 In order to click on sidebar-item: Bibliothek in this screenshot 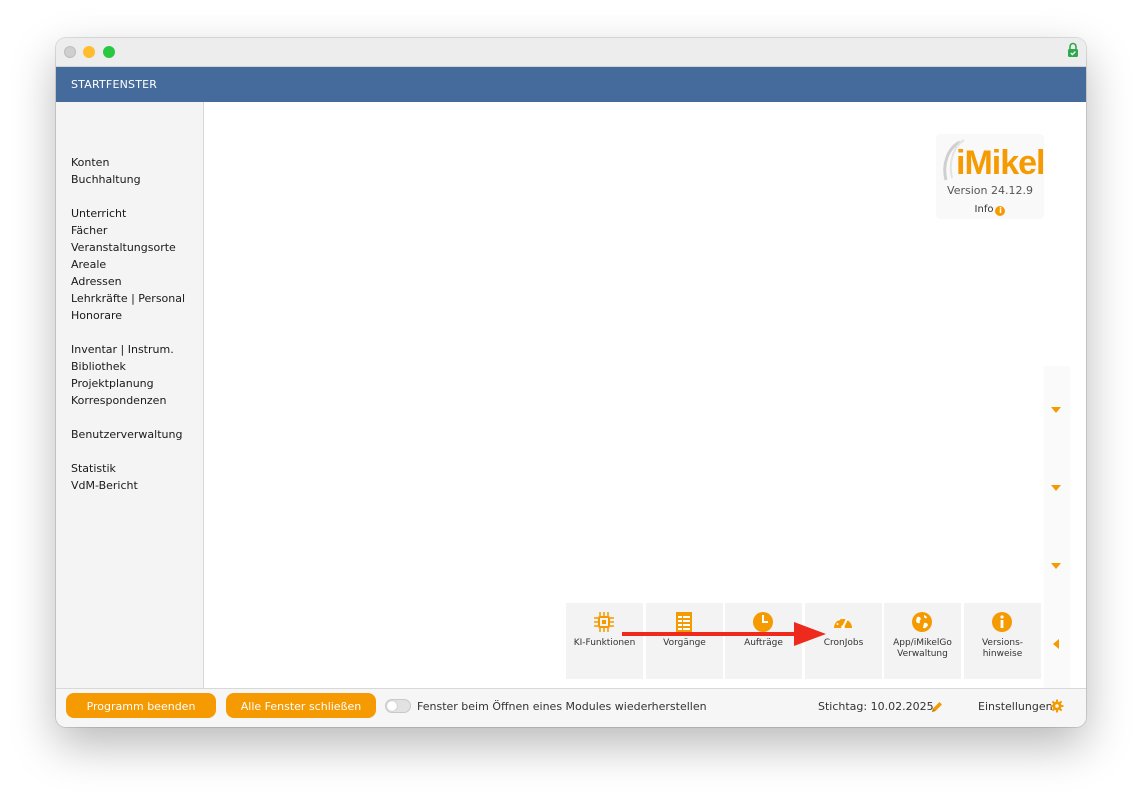, I will do `click(128, 366)`.